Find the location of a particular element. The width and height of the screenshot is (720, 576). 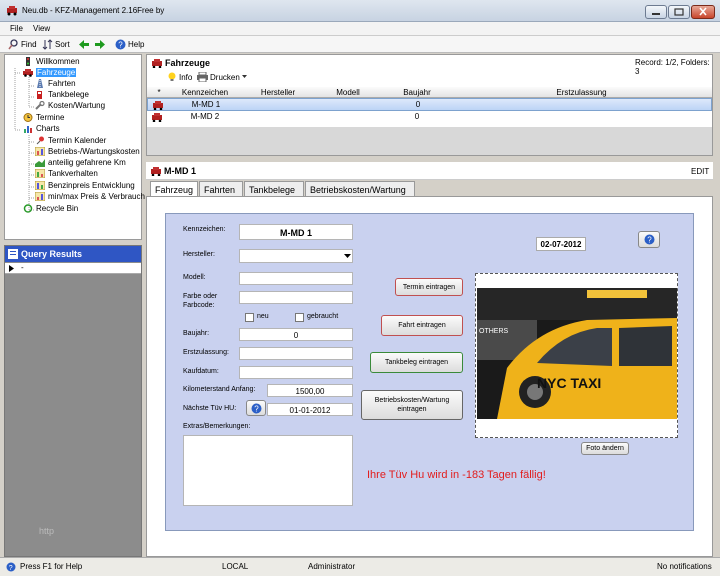

tab-fahrten: Fahrten is located at coordinates (221, 189).